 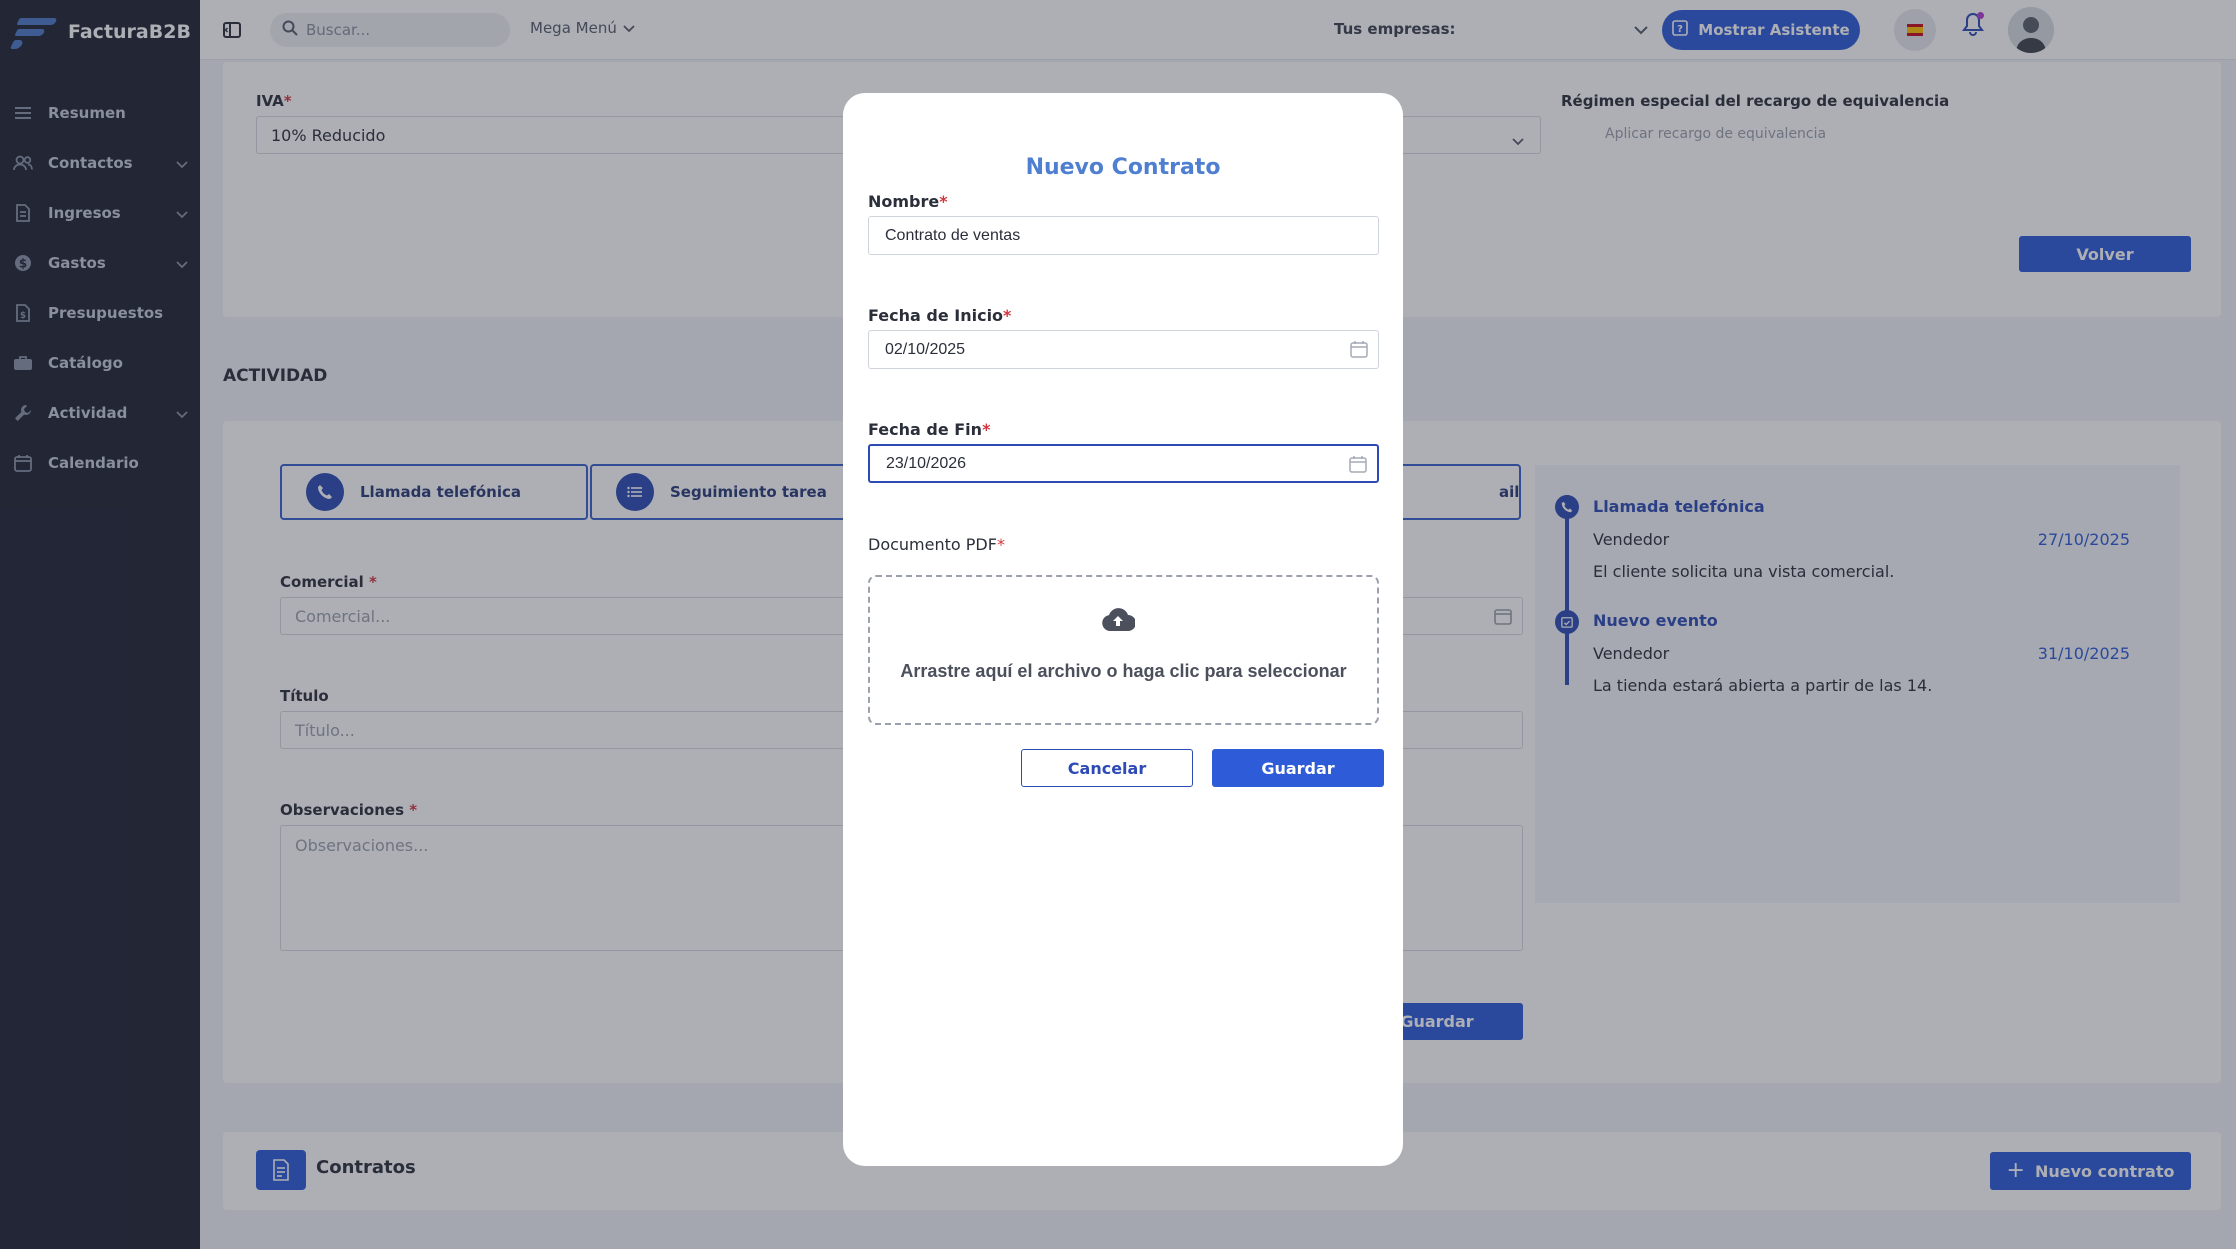 I want to click on fecha-inicio-input: 02/10/2025, so click(x=1123, y=349).